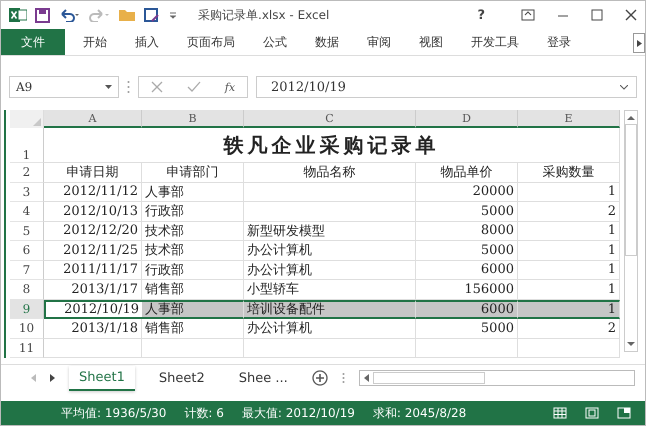  I want to click on status-text: 求和: 2045/8/28, so click(419, 413).